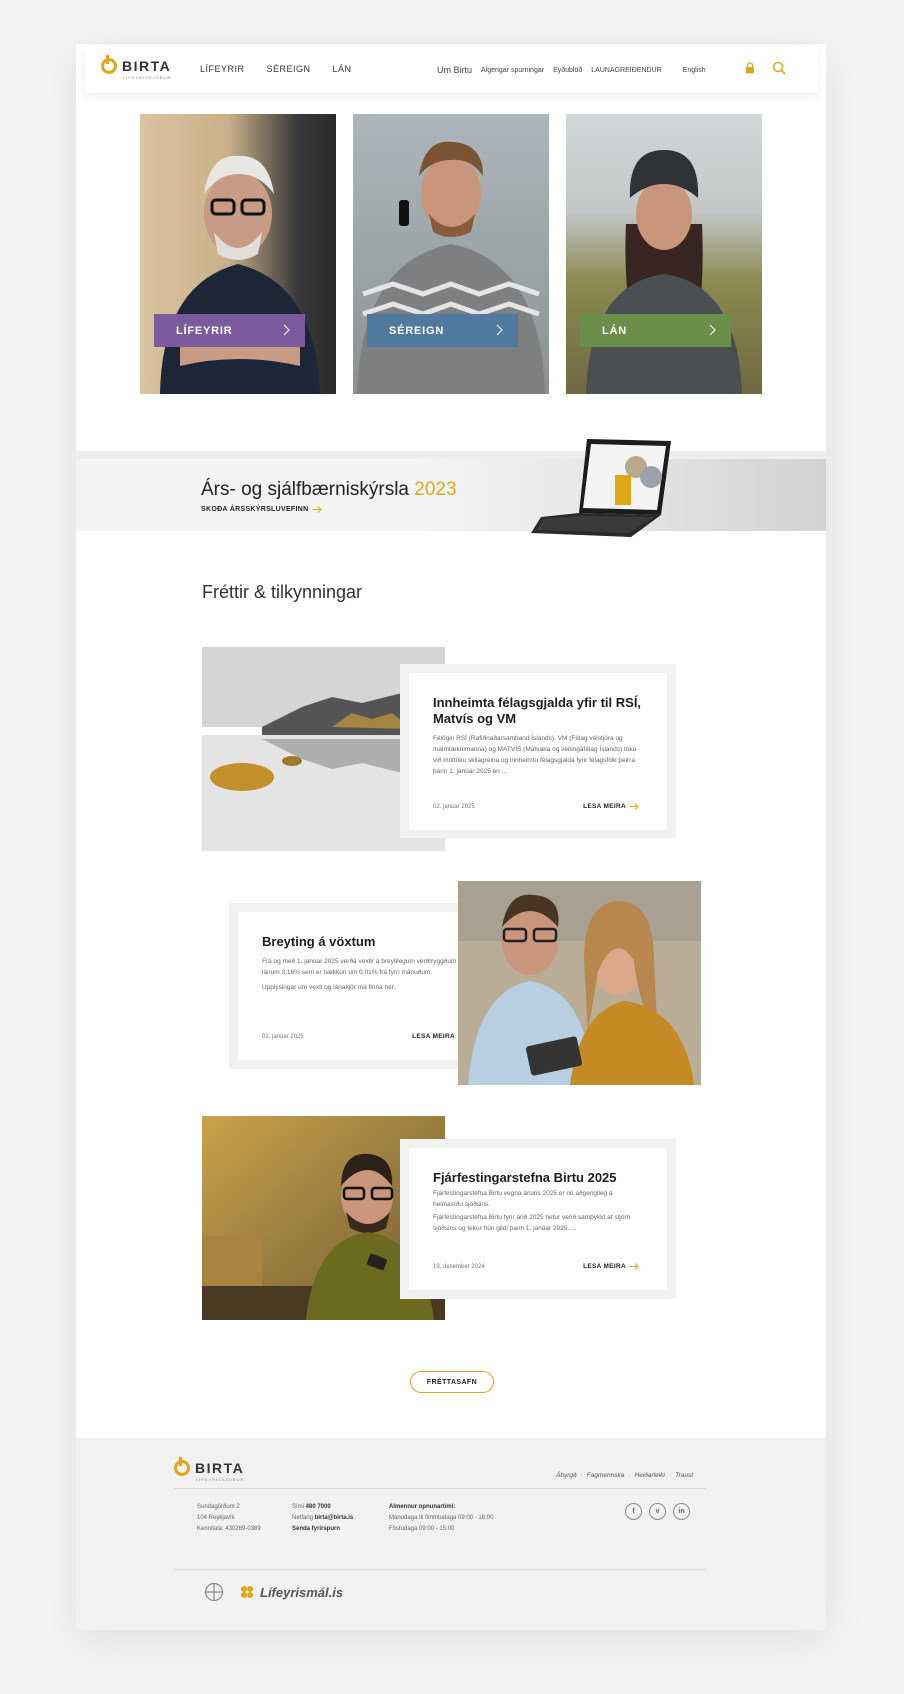  What do you see at coordinates (342, 69) in the screenshot?
I see `nav-lan: LÁN` at bounding box center [342, 69].